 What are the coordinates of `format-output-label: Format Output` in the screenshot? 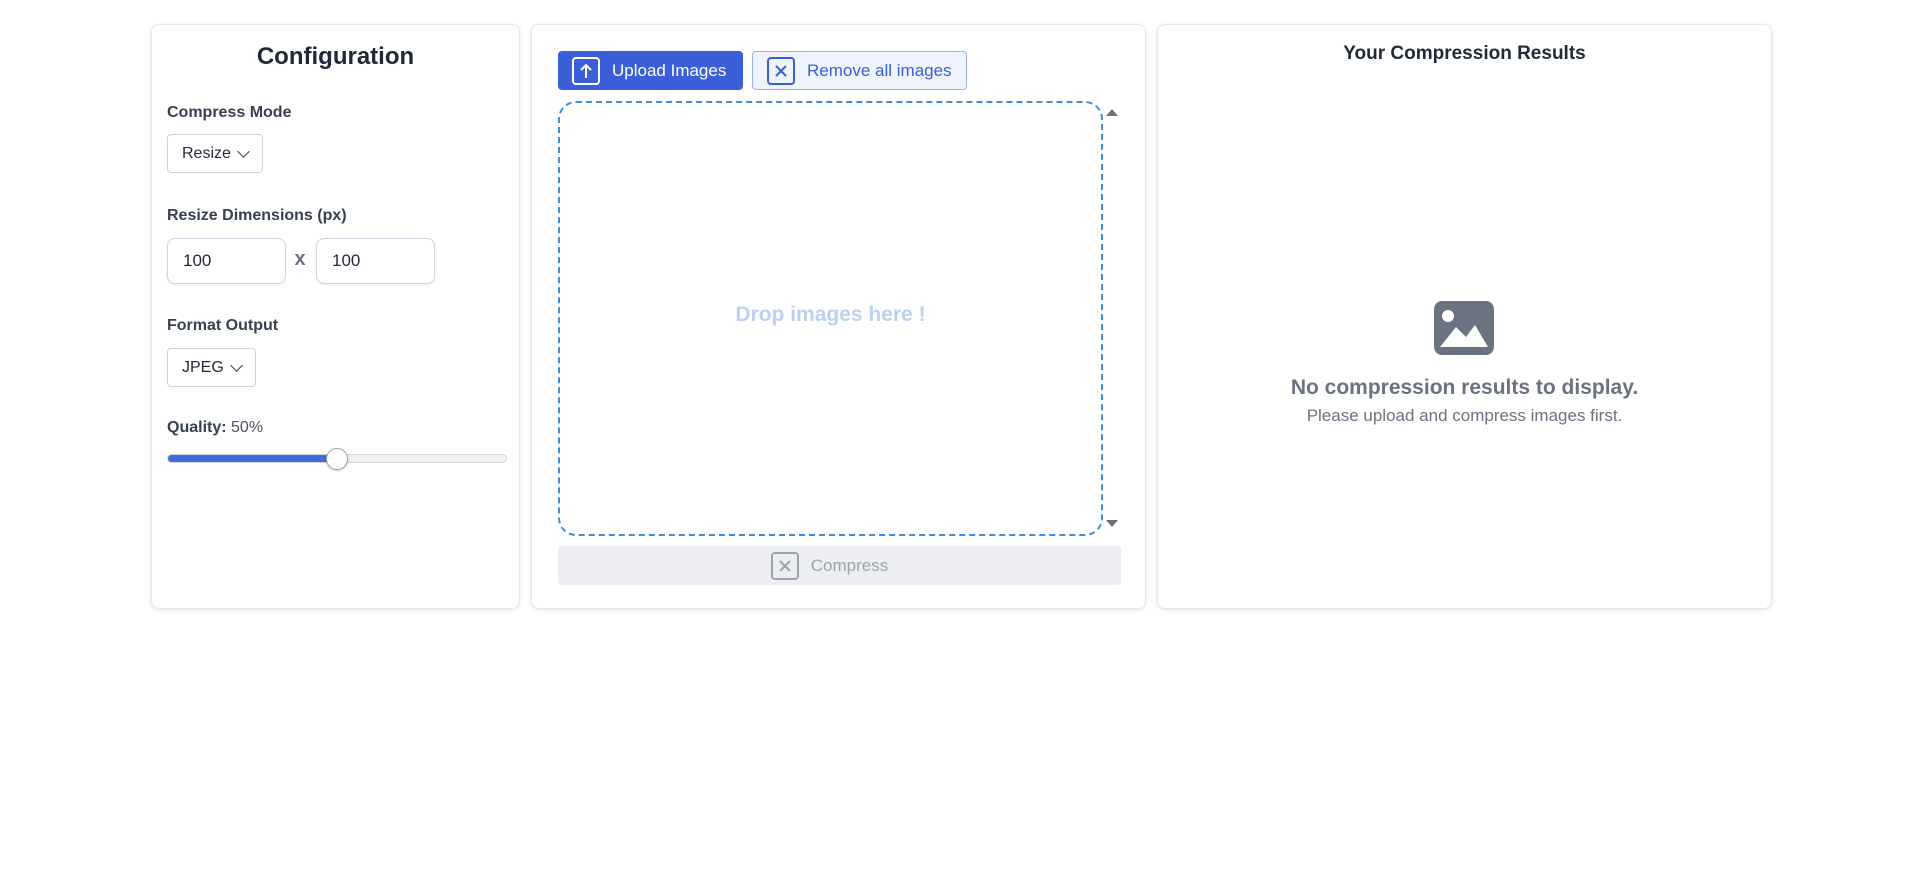 It's located at (223, 325).